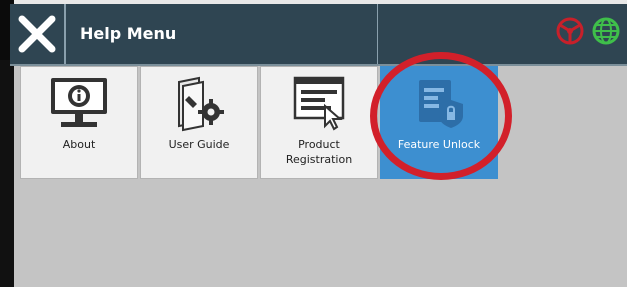 This screenshot has width=627, height=287. I want to click on tile-about: About, so click(79, 122).